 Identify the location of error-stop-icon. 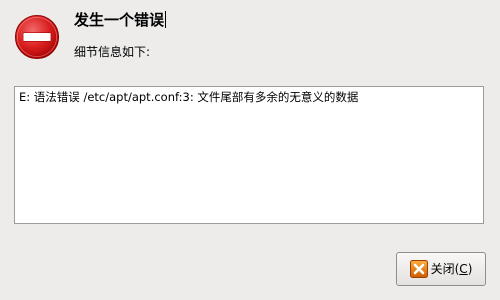
(37, 37).